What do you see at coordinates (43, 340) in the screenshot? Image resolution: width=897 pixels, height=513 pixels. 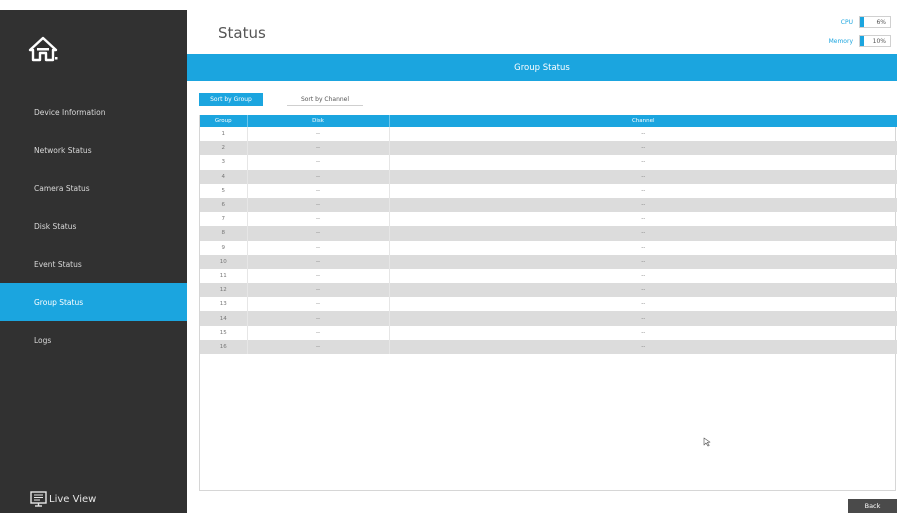 I see `sidebar-item-label: Logs` at bounding box center [43, 340].